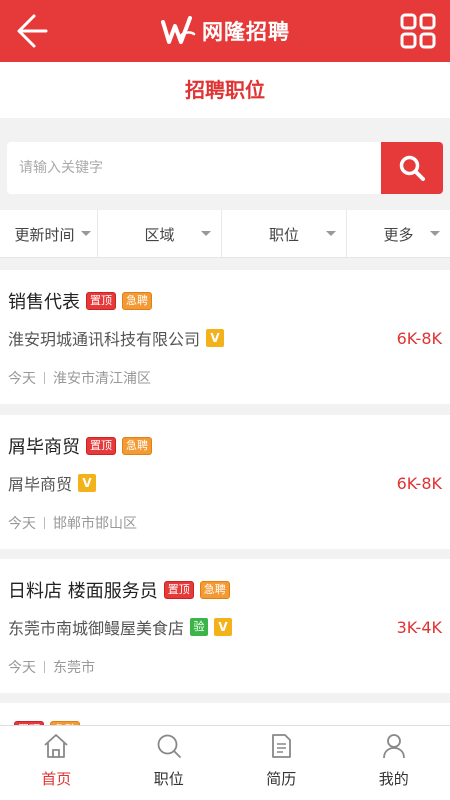 This screenshot has height=800, width=450. I want to click on filter-more: 更多, so click(398, 234).